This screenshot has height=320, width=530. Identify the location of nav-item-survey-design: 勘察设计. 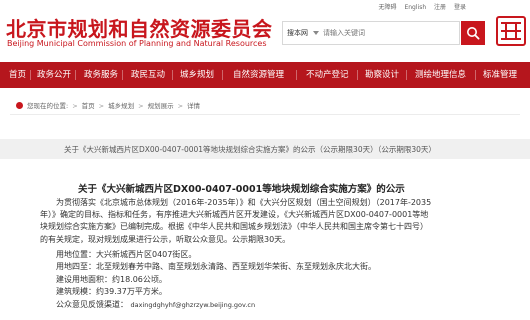
(382, 75).